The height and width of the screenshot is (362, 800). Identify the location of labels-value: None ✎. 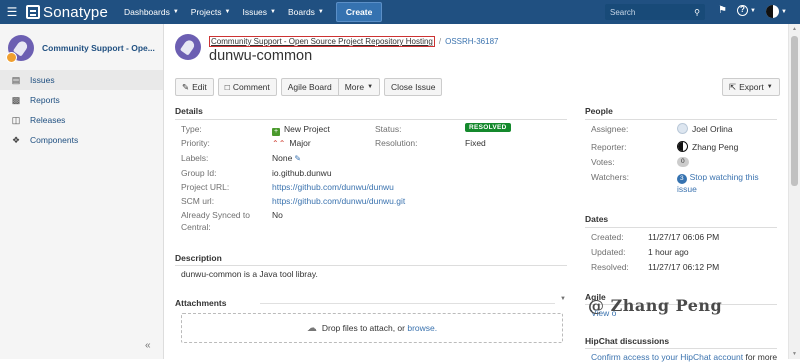
(286, 158).